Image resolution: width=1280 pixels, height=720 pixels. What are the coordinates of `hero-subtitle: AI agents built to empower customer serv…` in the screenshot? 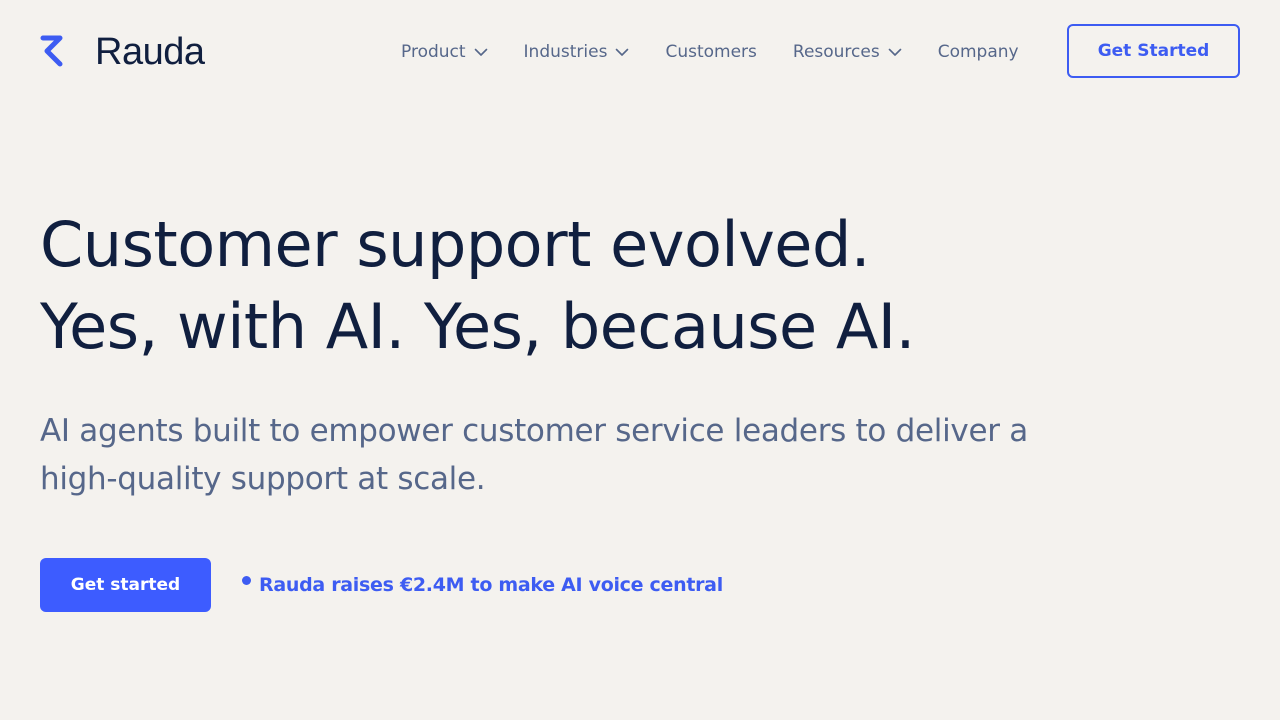 It's located at (534, 455).